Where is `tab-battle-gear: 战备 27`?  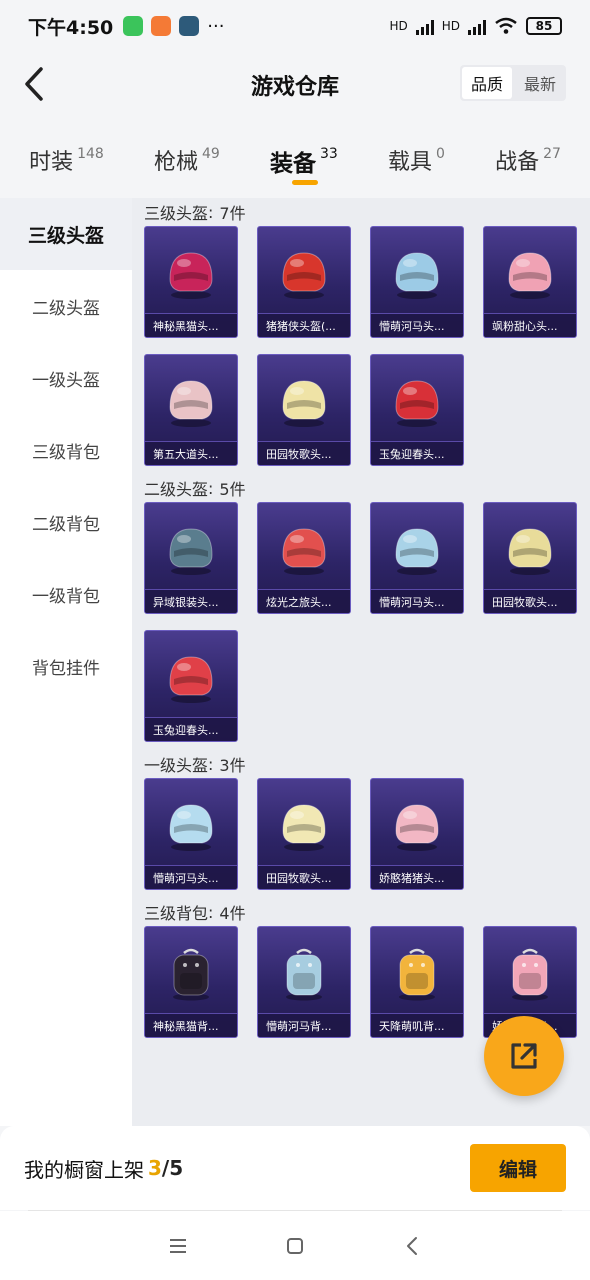 tab-battle-gear: 战备 27 is located at coordinates (528, 155).